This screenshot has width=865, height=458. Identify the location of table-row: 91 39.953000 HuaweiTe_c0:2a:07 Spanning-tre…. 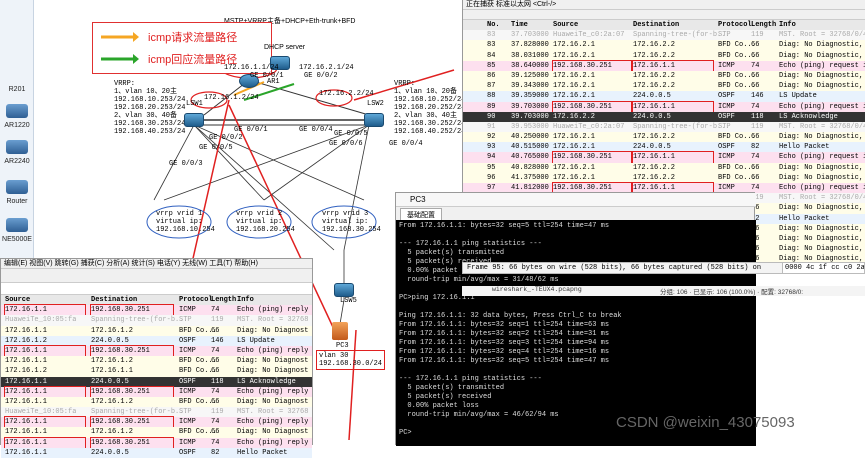
(664, 127).